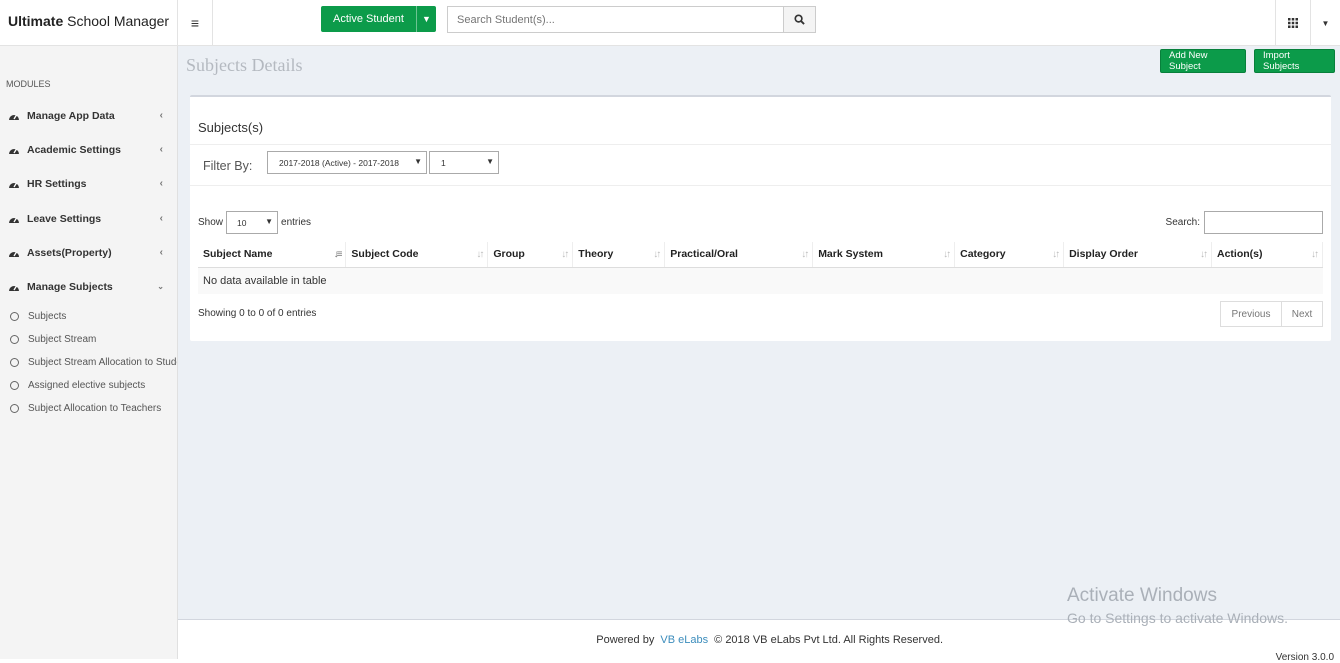 This screenshot has width=1340, height=663. Describe the element at coordinates (88, 116) in the screenshot. I see `sidebar-item-manage-app-data: Manage App Data ‹` at that location.